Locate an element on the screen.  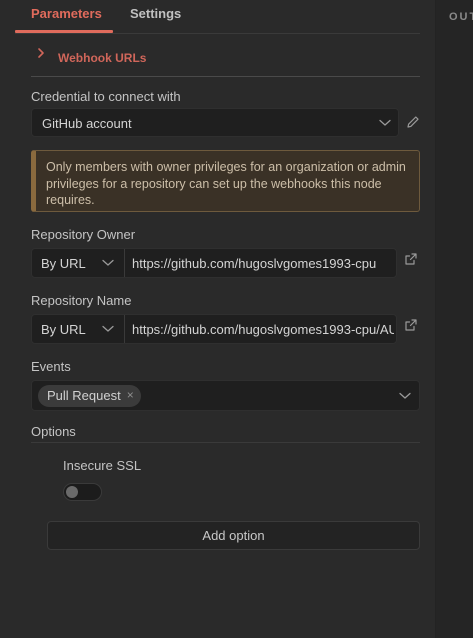
event-chip: Pull Request × is located at coordinates (89, 396).